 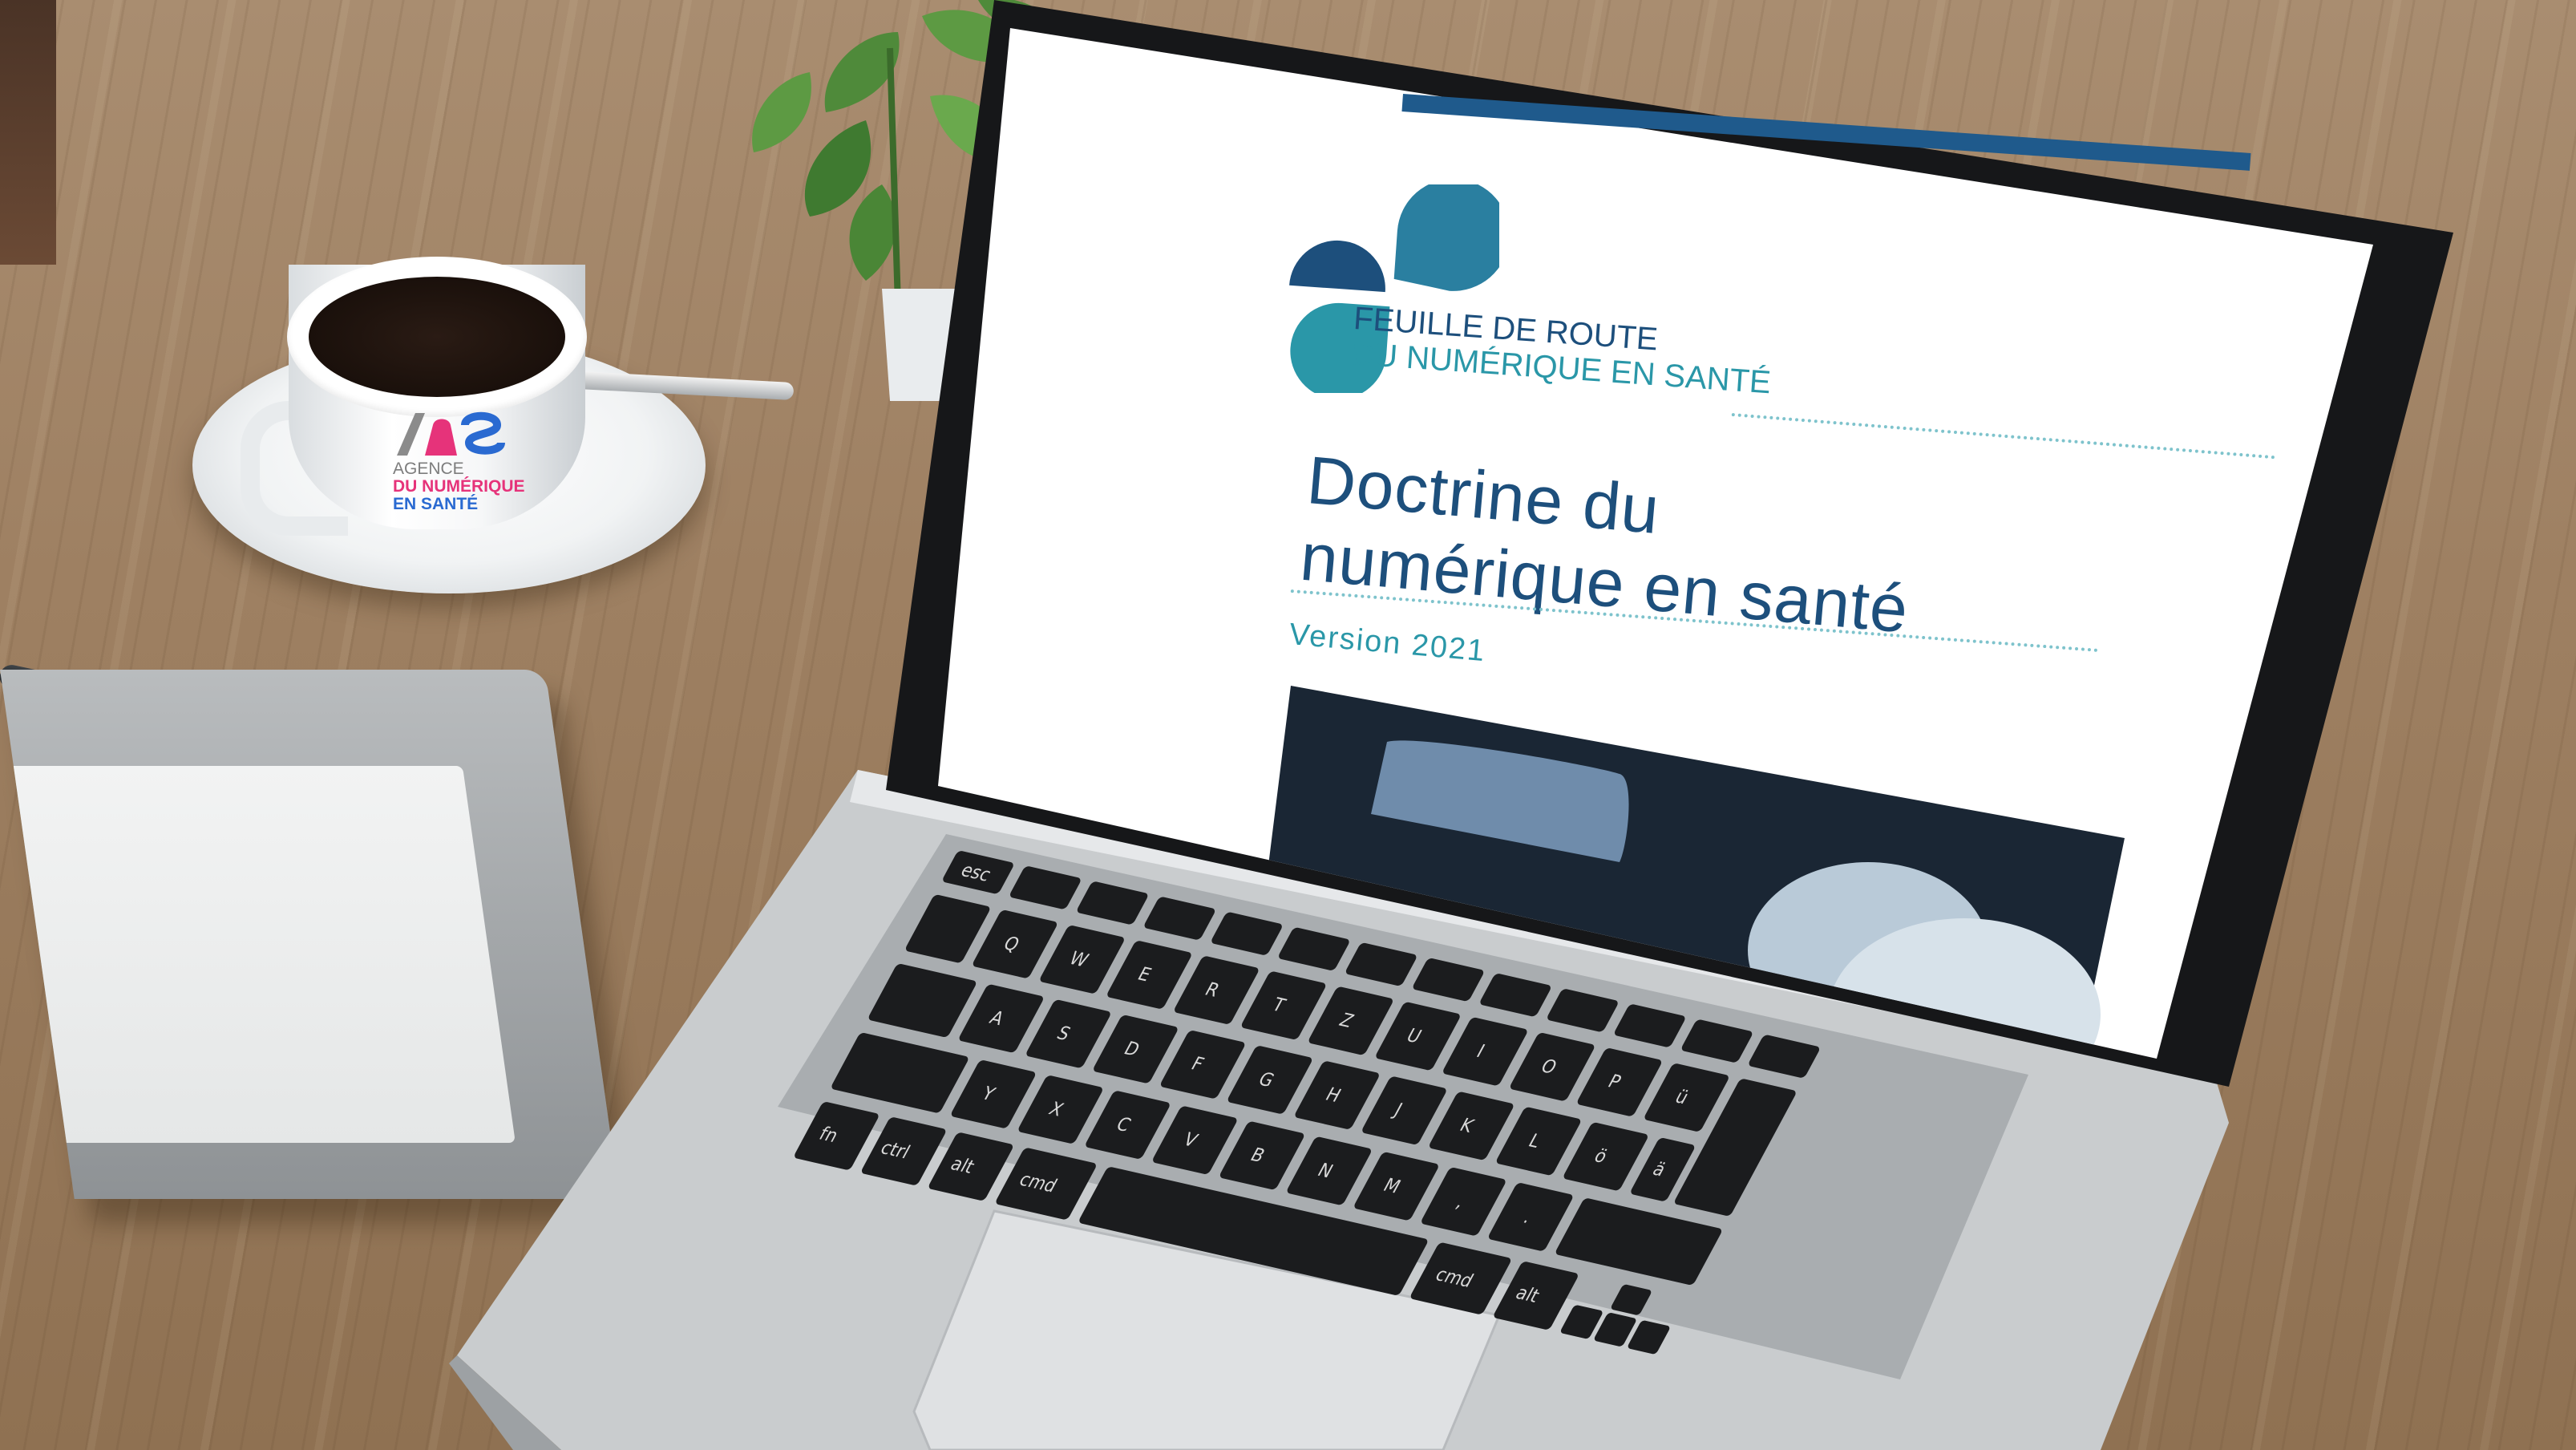 I want to click on key-shift-right, so click(x=1638, y=1242).